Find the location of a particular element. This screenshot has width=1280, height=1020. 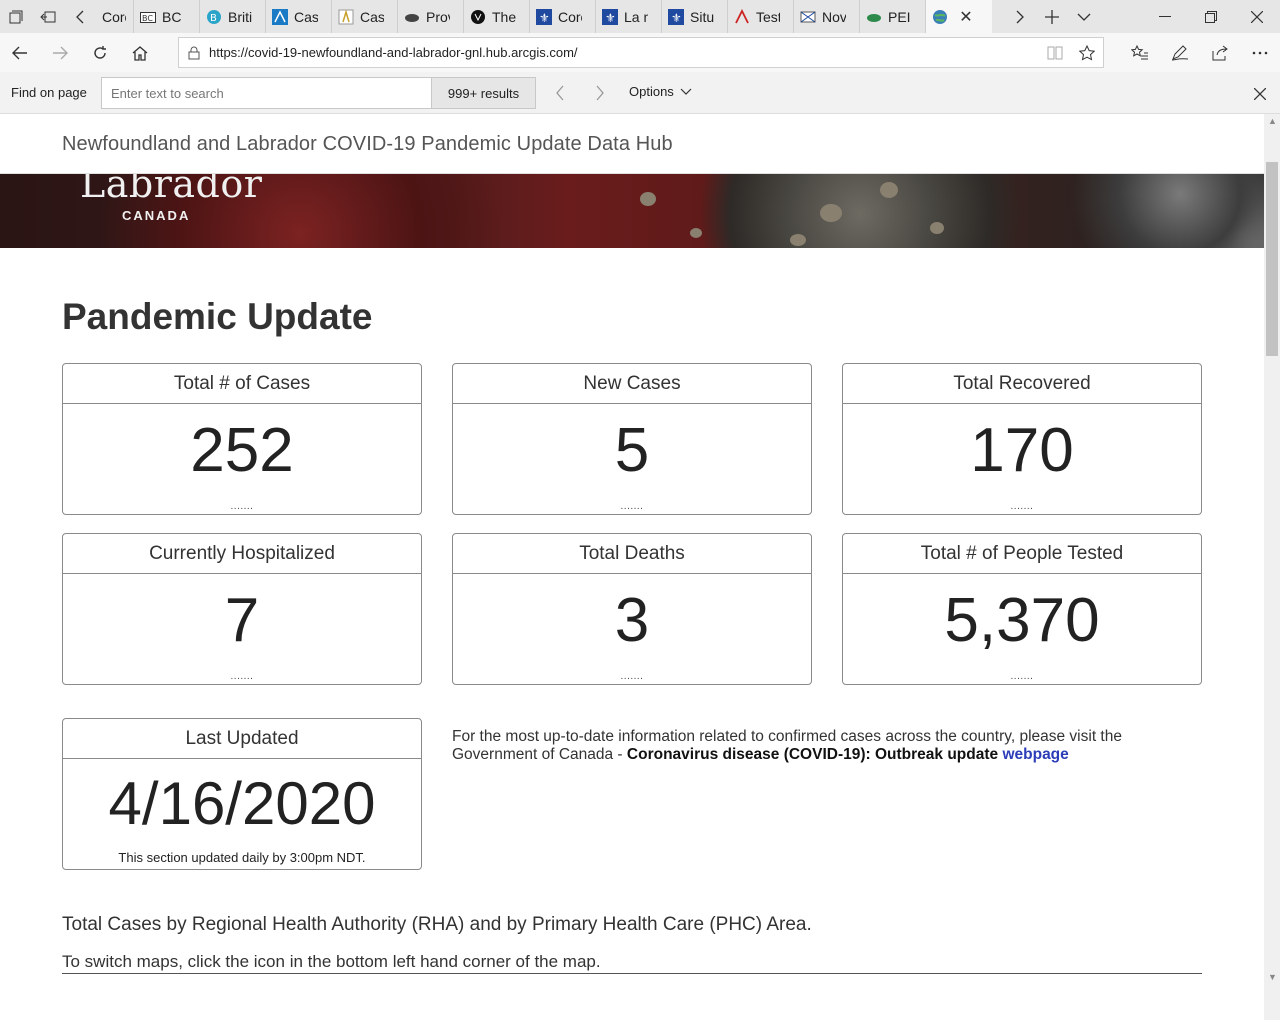

scroll-up-icon: ▲ is located at coordinates (1272, 121).